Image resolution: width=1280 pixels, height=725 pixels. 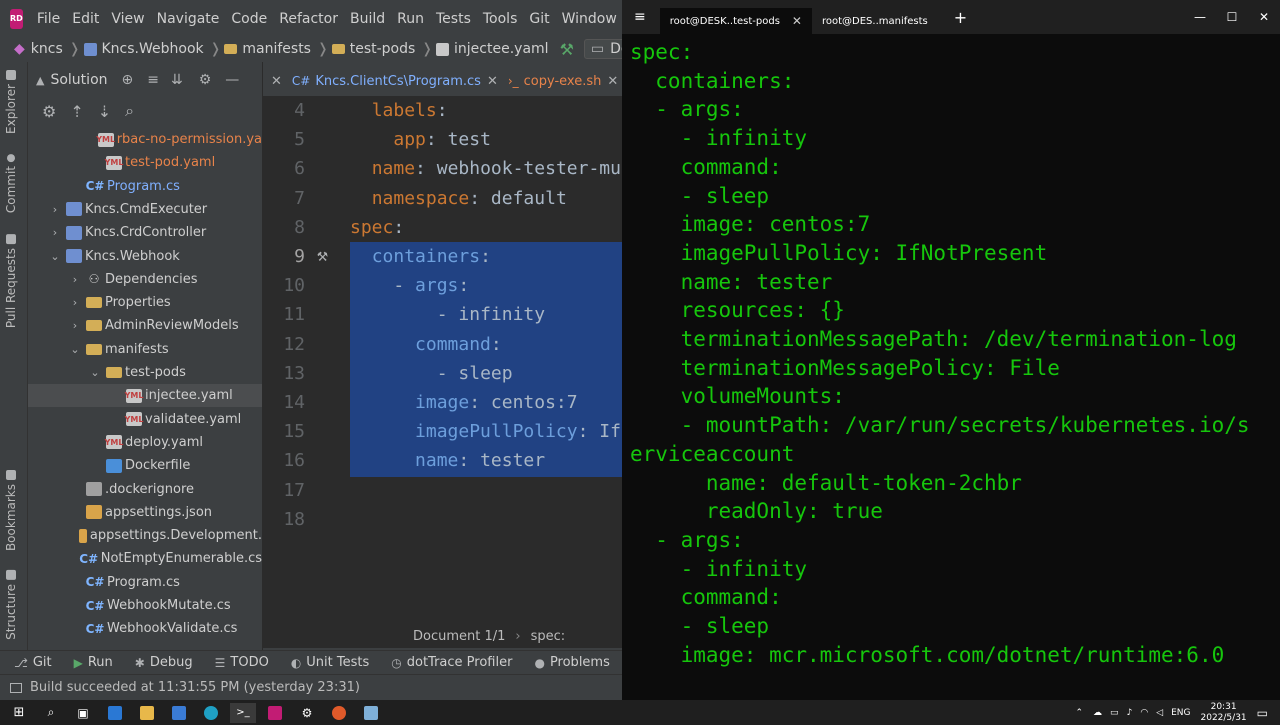 What do you see at coordinates (1159, 713) in the screenshot?
I see `volume-icon: ◁` at bounding box center [1159, 713].